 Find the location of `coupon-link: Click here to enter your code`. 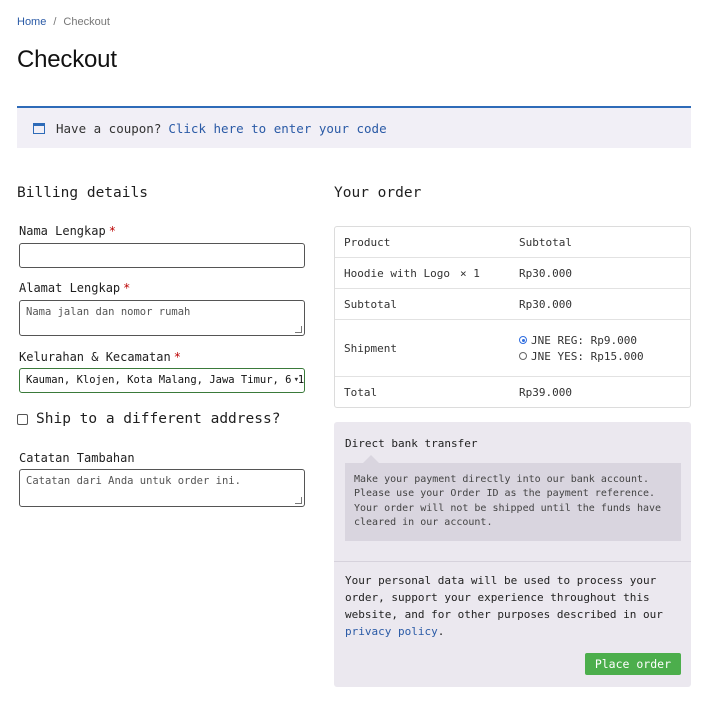

coupon-link: Click here to enter your code is located at coordinates (277, 128).